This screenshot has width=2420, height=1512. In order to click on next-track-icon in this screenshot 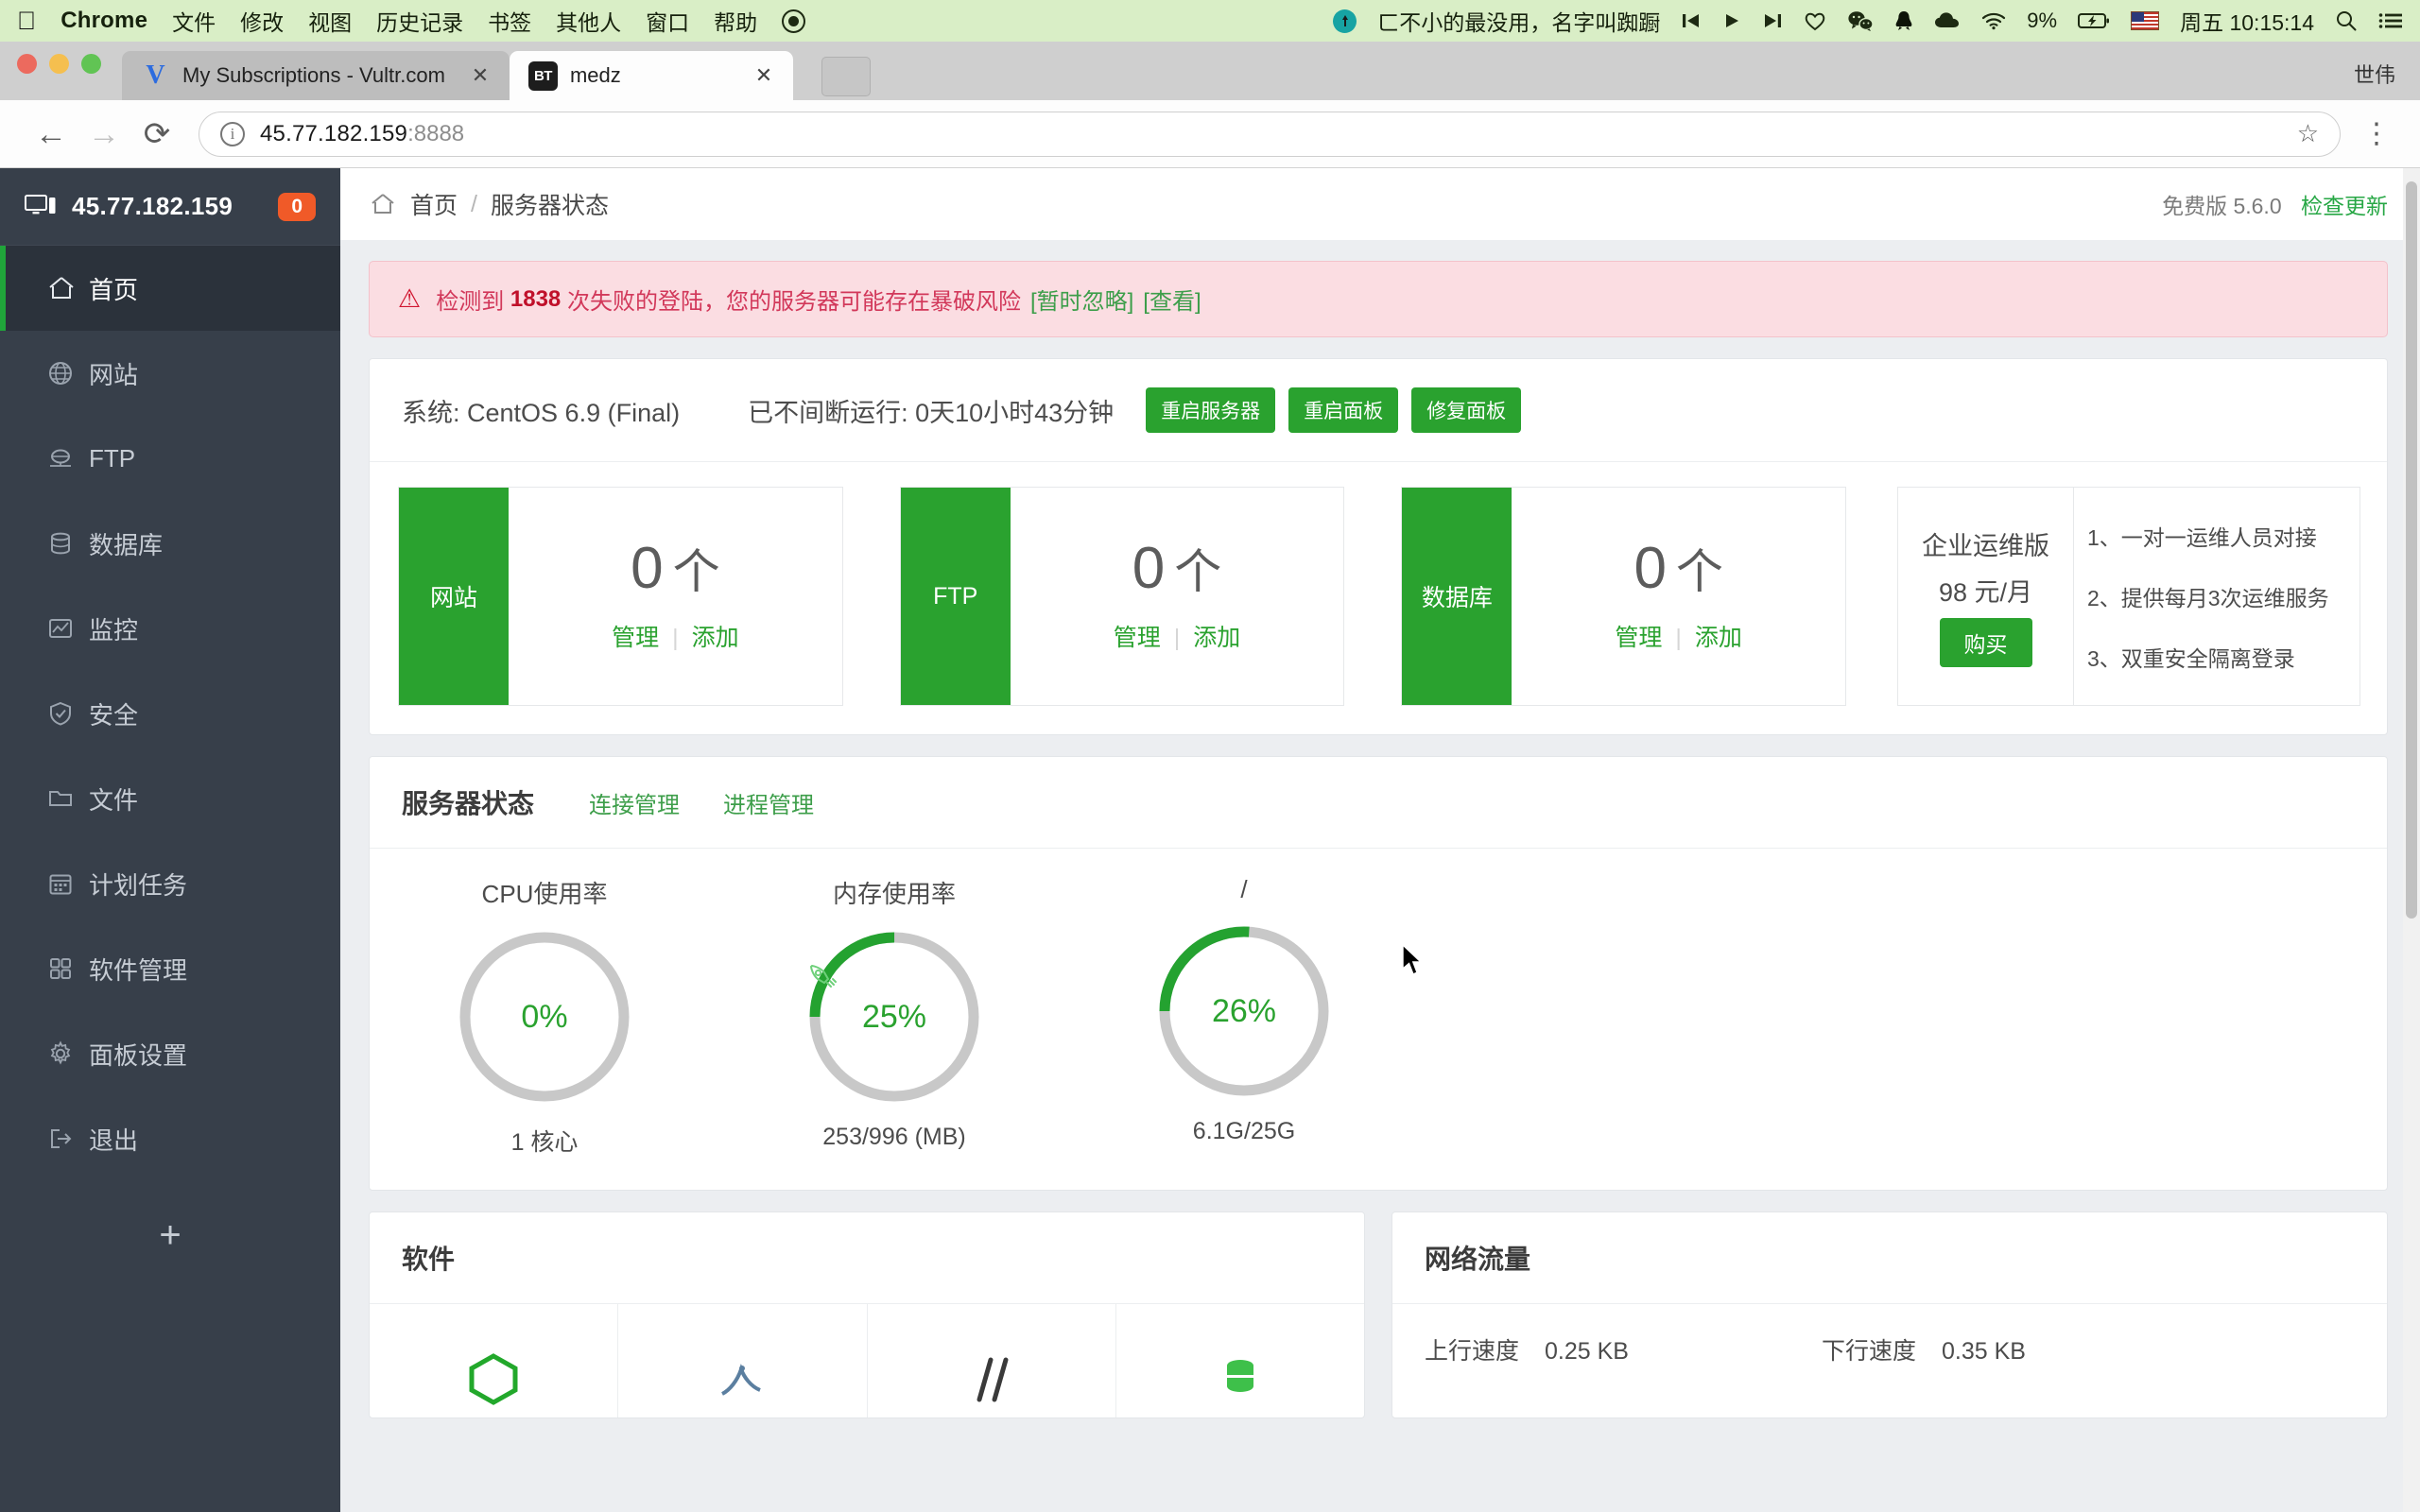, I will do `click(1772, 20)`.